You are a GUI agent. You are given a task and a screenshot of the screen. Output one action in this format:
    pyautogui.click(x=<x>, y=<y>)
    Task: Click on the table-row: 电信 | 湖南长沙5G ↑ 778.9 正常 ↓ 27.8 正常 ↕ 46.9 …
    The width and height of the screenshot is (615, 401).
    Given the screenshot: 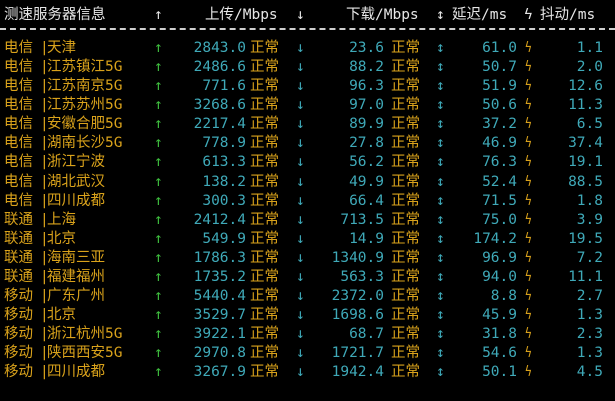 What is the action you would take?
    pyautogui.click(x=307, y=143)
    